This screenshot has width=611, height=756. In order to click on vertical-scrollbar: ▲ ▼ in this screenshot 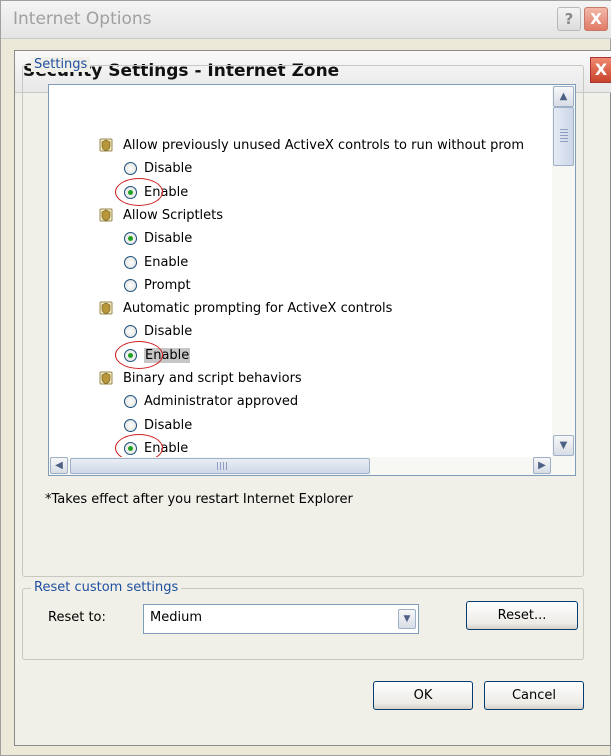, I will do `click(563, 271)`.